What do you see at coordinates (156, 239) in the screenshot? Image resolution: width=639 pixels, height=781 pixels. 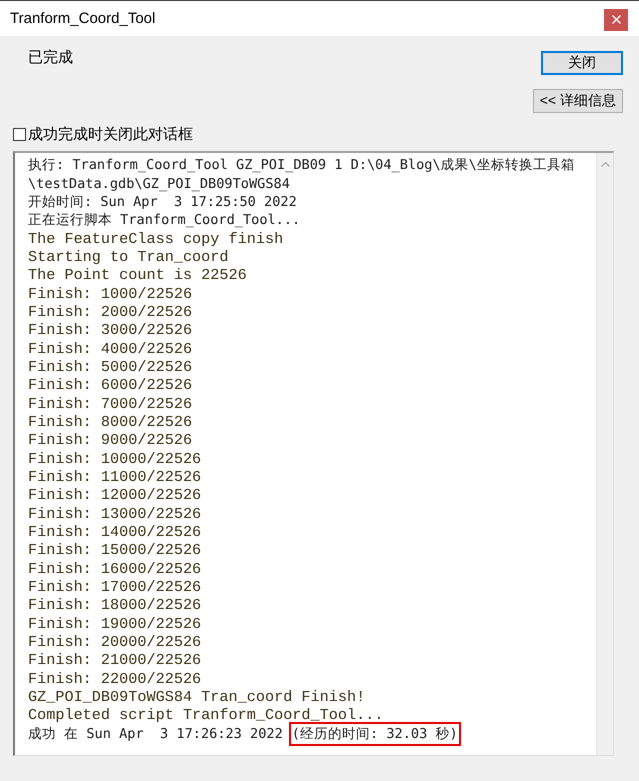 I see `log-line: The FeatureClass copy finish` at bounding box center [156, 239].